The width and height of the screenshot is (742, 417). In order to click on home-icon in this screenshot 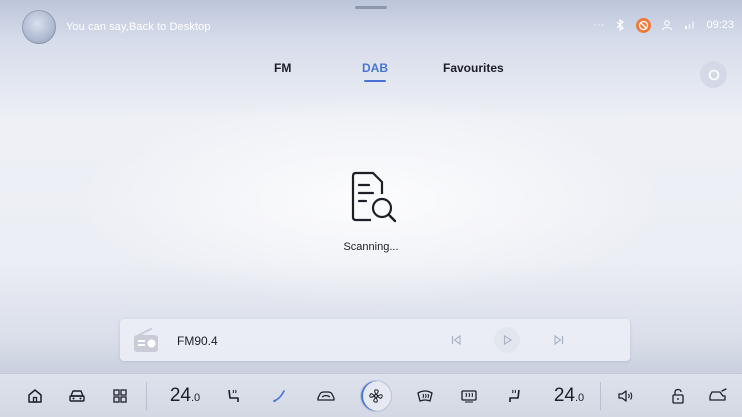, I will do `click(35, 396)`.